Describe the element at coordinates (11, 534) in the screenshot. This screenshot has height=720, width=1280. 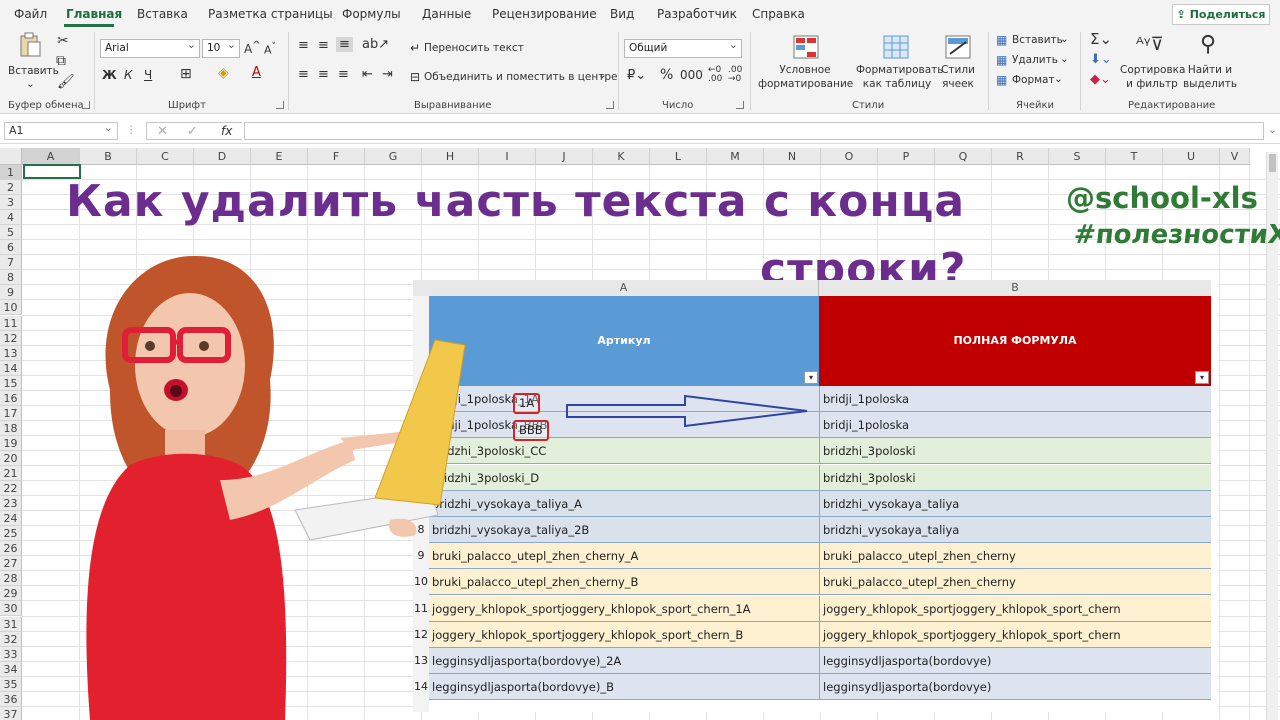
I see `row-header-25: 25` at that location.